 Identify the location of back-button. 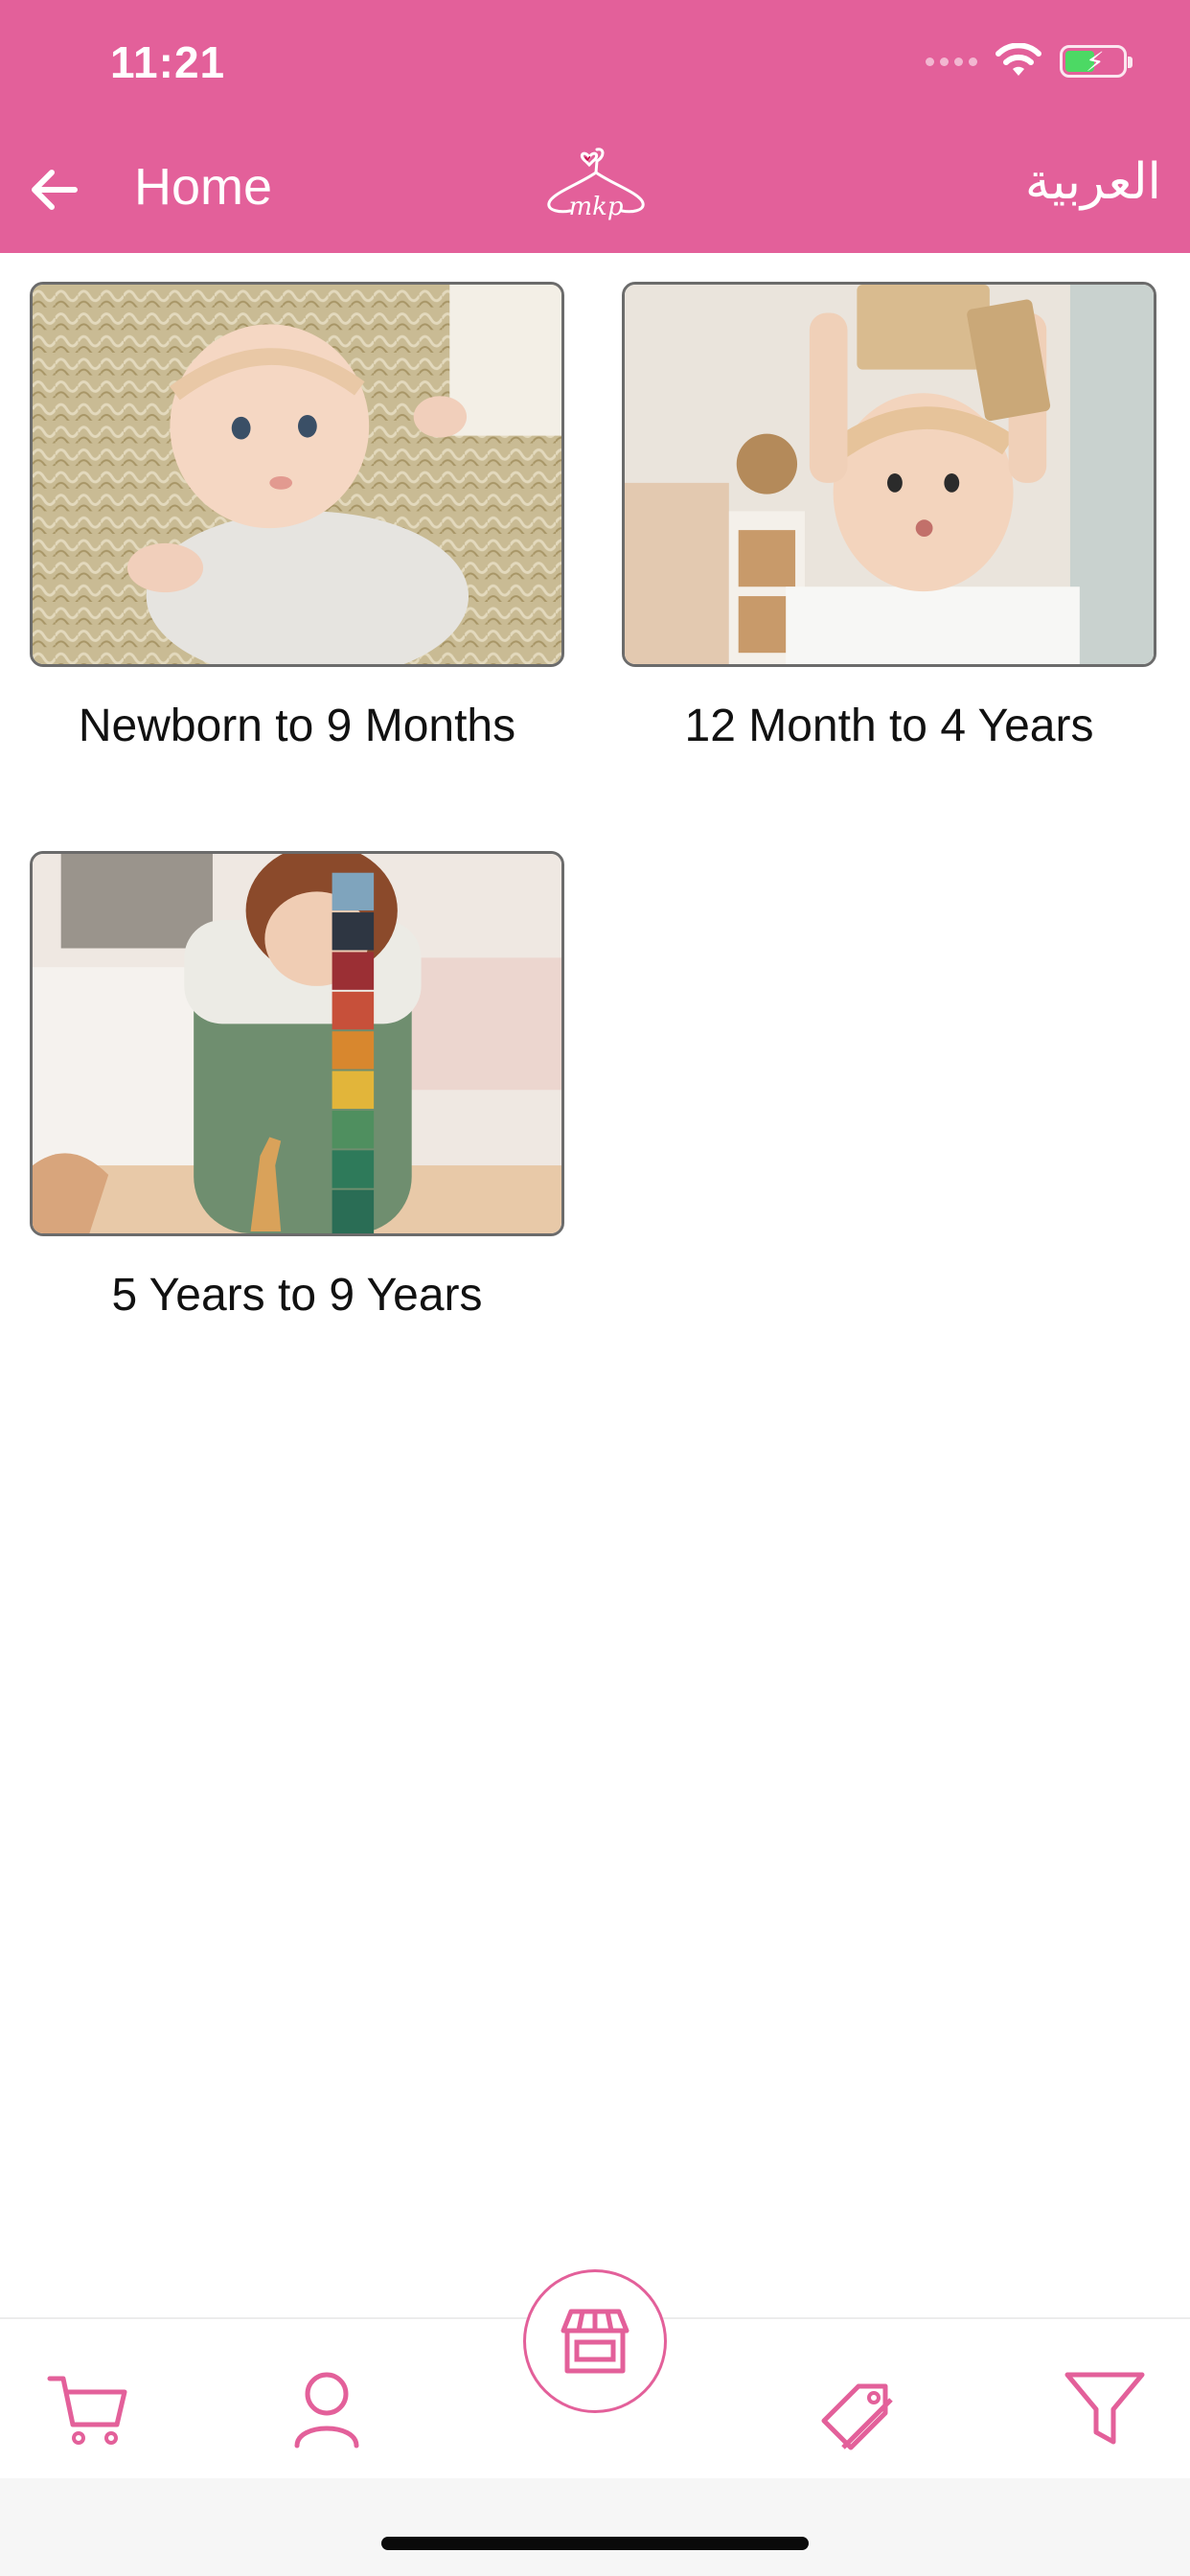
(54, 189).